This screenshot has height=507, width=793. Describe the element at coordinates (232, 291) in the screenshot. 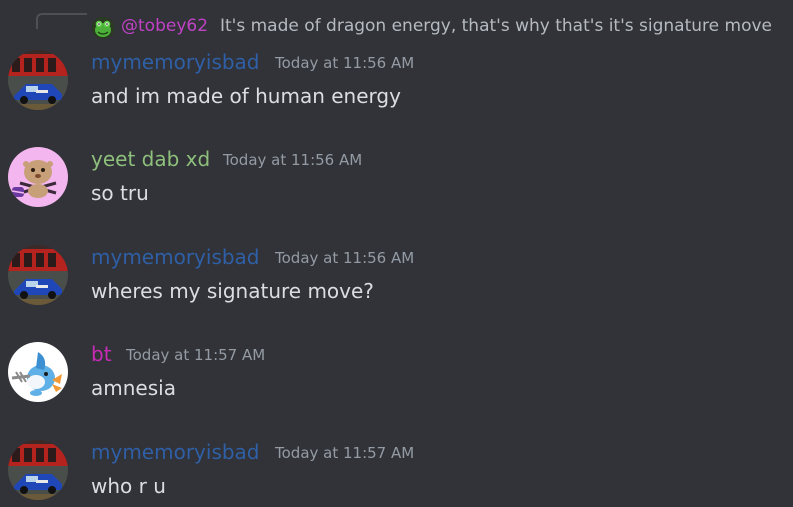

I see `message-content: wheres my signature move?` at that location.